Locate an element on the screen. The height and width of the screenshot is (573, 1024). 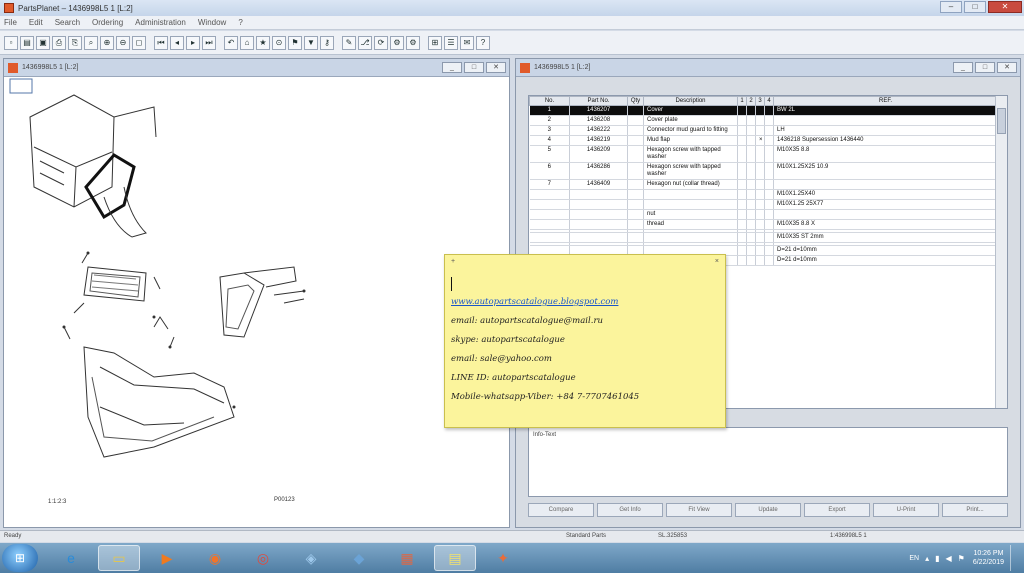
filter-icon: ▼ is located at coordinates (311, 42).